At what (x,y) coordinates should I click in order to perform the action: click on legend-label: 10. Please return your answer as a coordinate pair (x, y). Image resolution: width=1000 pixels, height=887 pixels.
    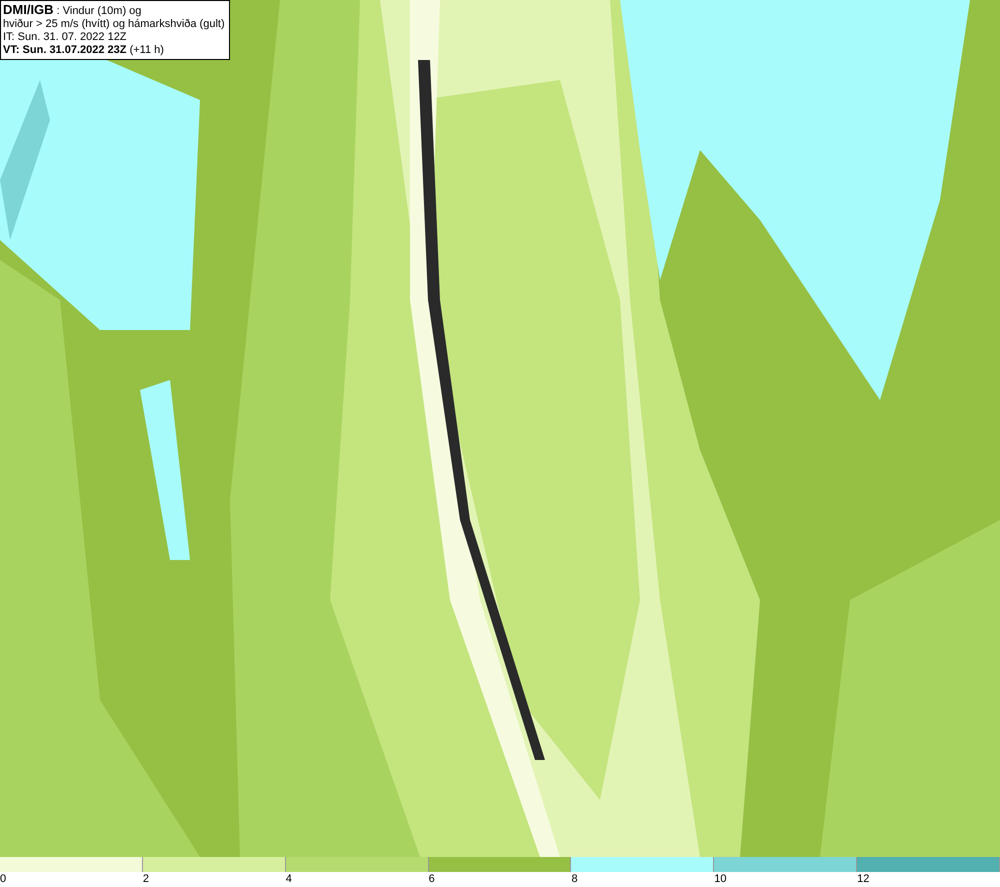
    Looking at the image, I should click on (720, 879).